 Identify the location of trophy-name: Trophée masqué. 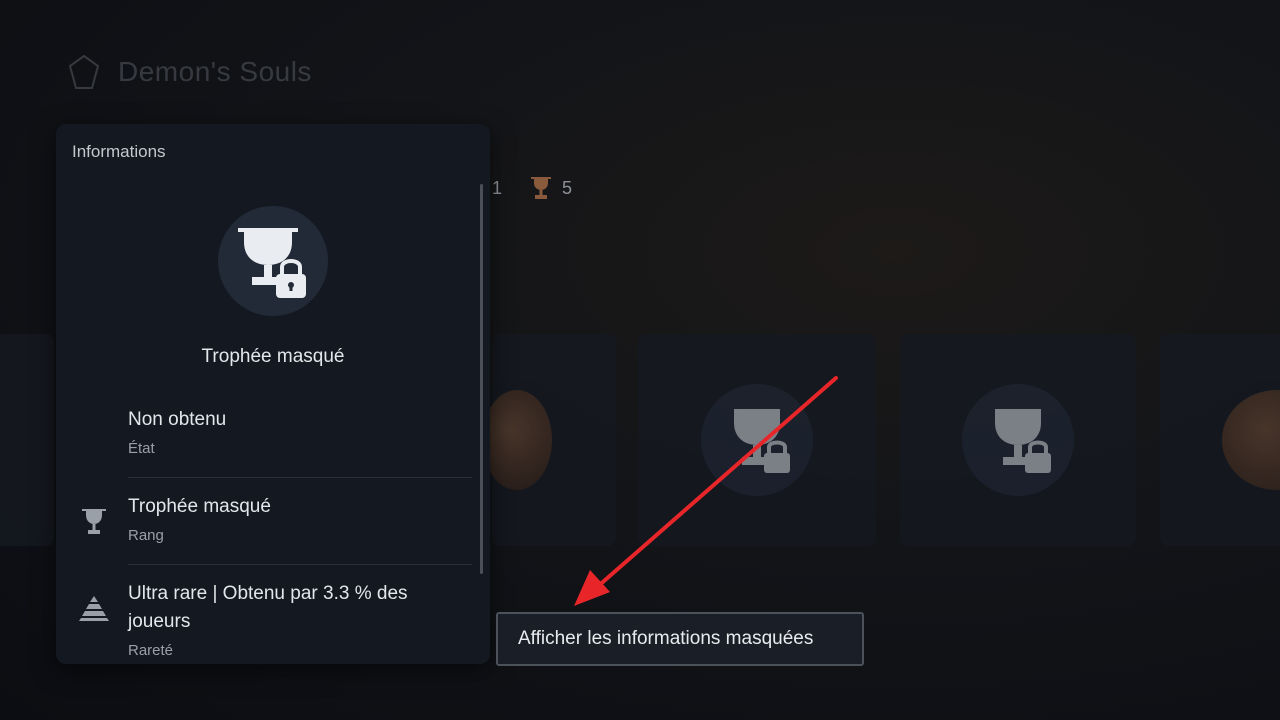
(273, 356).